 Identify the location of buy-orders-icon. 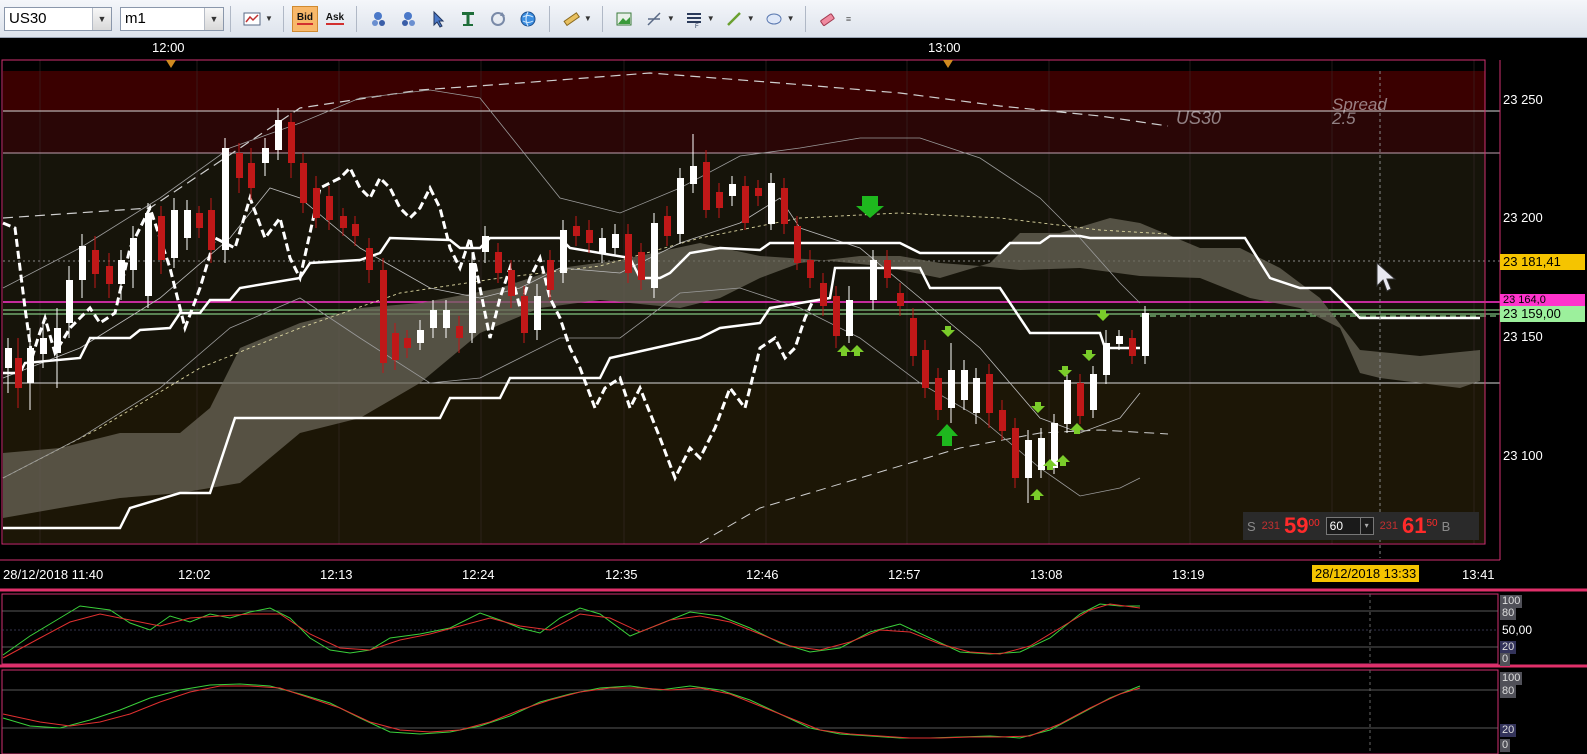
(378, 18).